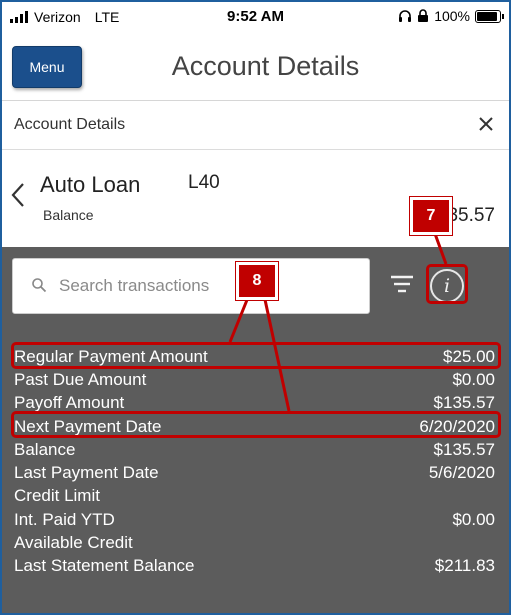 This screenshot has height=615, width=511. What do you see at coordinates (402, 284) in the screenshot?
I see `filter-icon` at bounding box center [402, 284].